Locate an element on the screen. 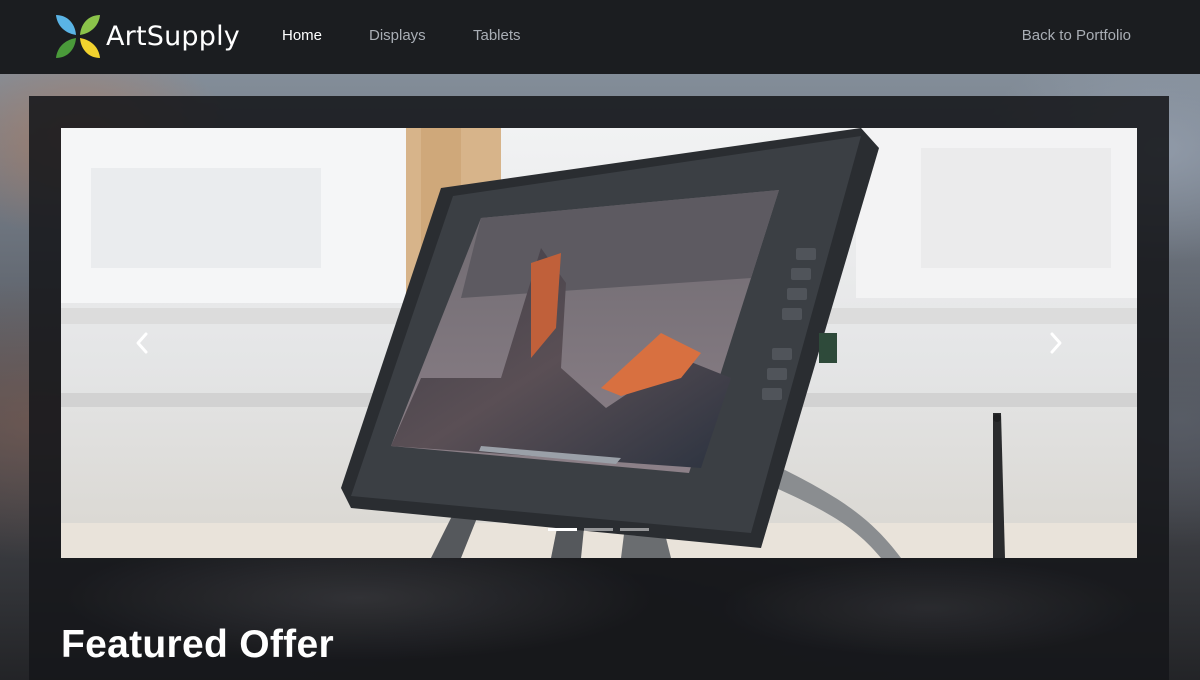 Image resolution: width=1200 pixels, height=680 pixels. nav-home: Home is located at coordinates (302, 35).